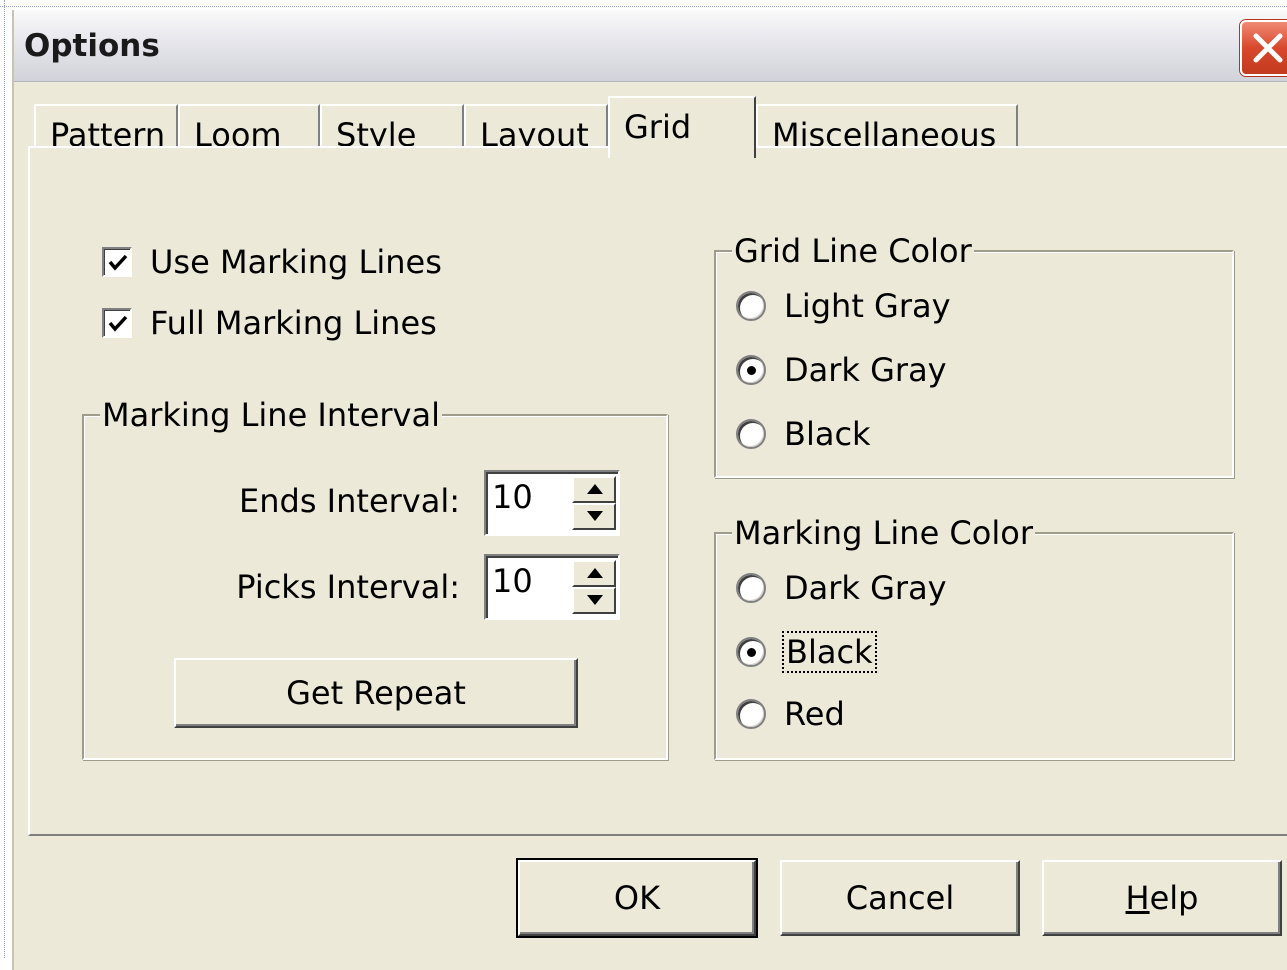  I want to click on ends-interval-spinner: 10, so click(552, 503).